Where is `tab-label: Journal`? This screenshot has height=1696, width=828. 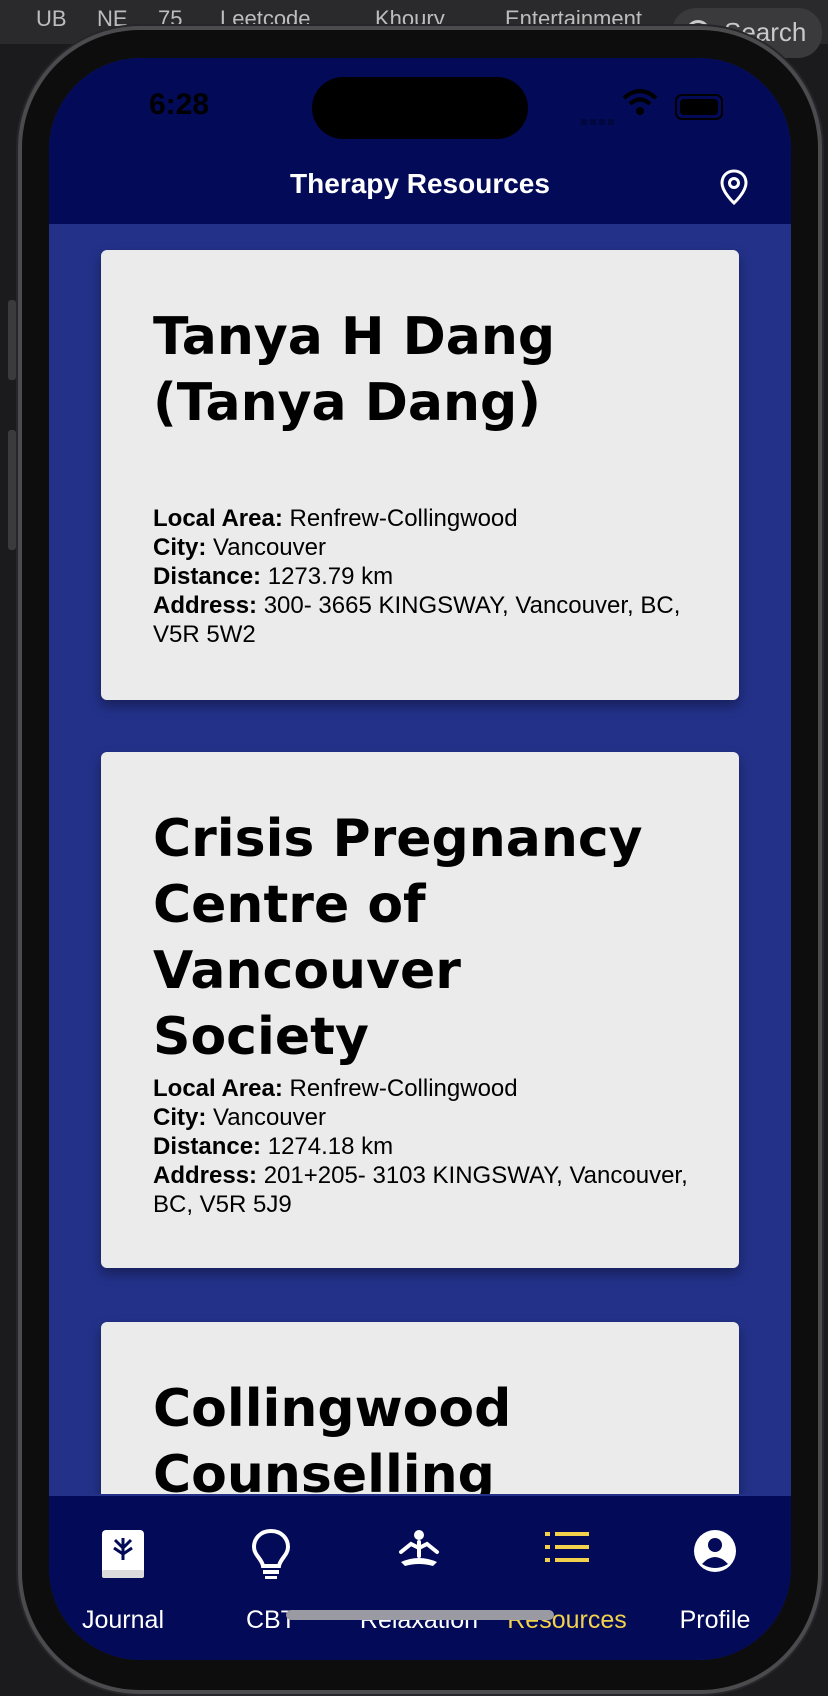 tab-label: Journal is located at coordinates (123, 1620).